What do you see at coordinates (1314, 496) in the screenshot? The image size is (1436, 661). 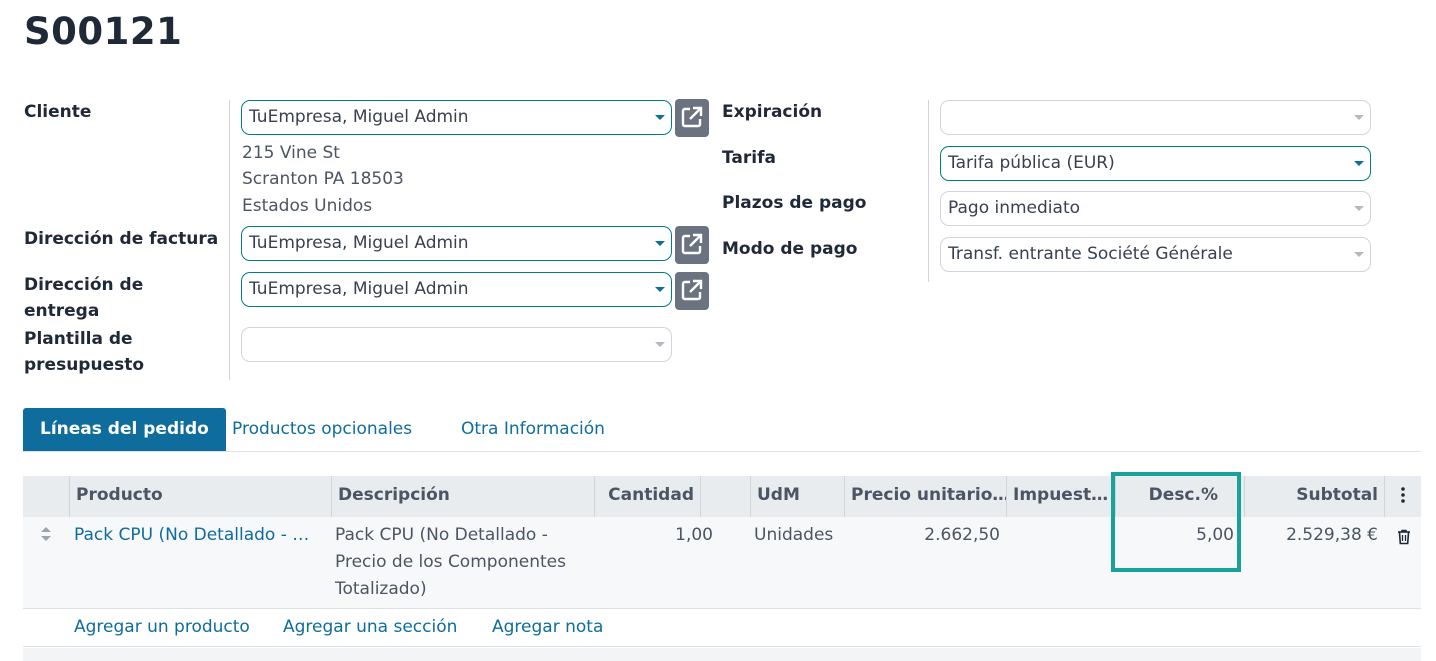 I see `column-header-subtotal: Subtotal` at bounding box center [1314, 496].